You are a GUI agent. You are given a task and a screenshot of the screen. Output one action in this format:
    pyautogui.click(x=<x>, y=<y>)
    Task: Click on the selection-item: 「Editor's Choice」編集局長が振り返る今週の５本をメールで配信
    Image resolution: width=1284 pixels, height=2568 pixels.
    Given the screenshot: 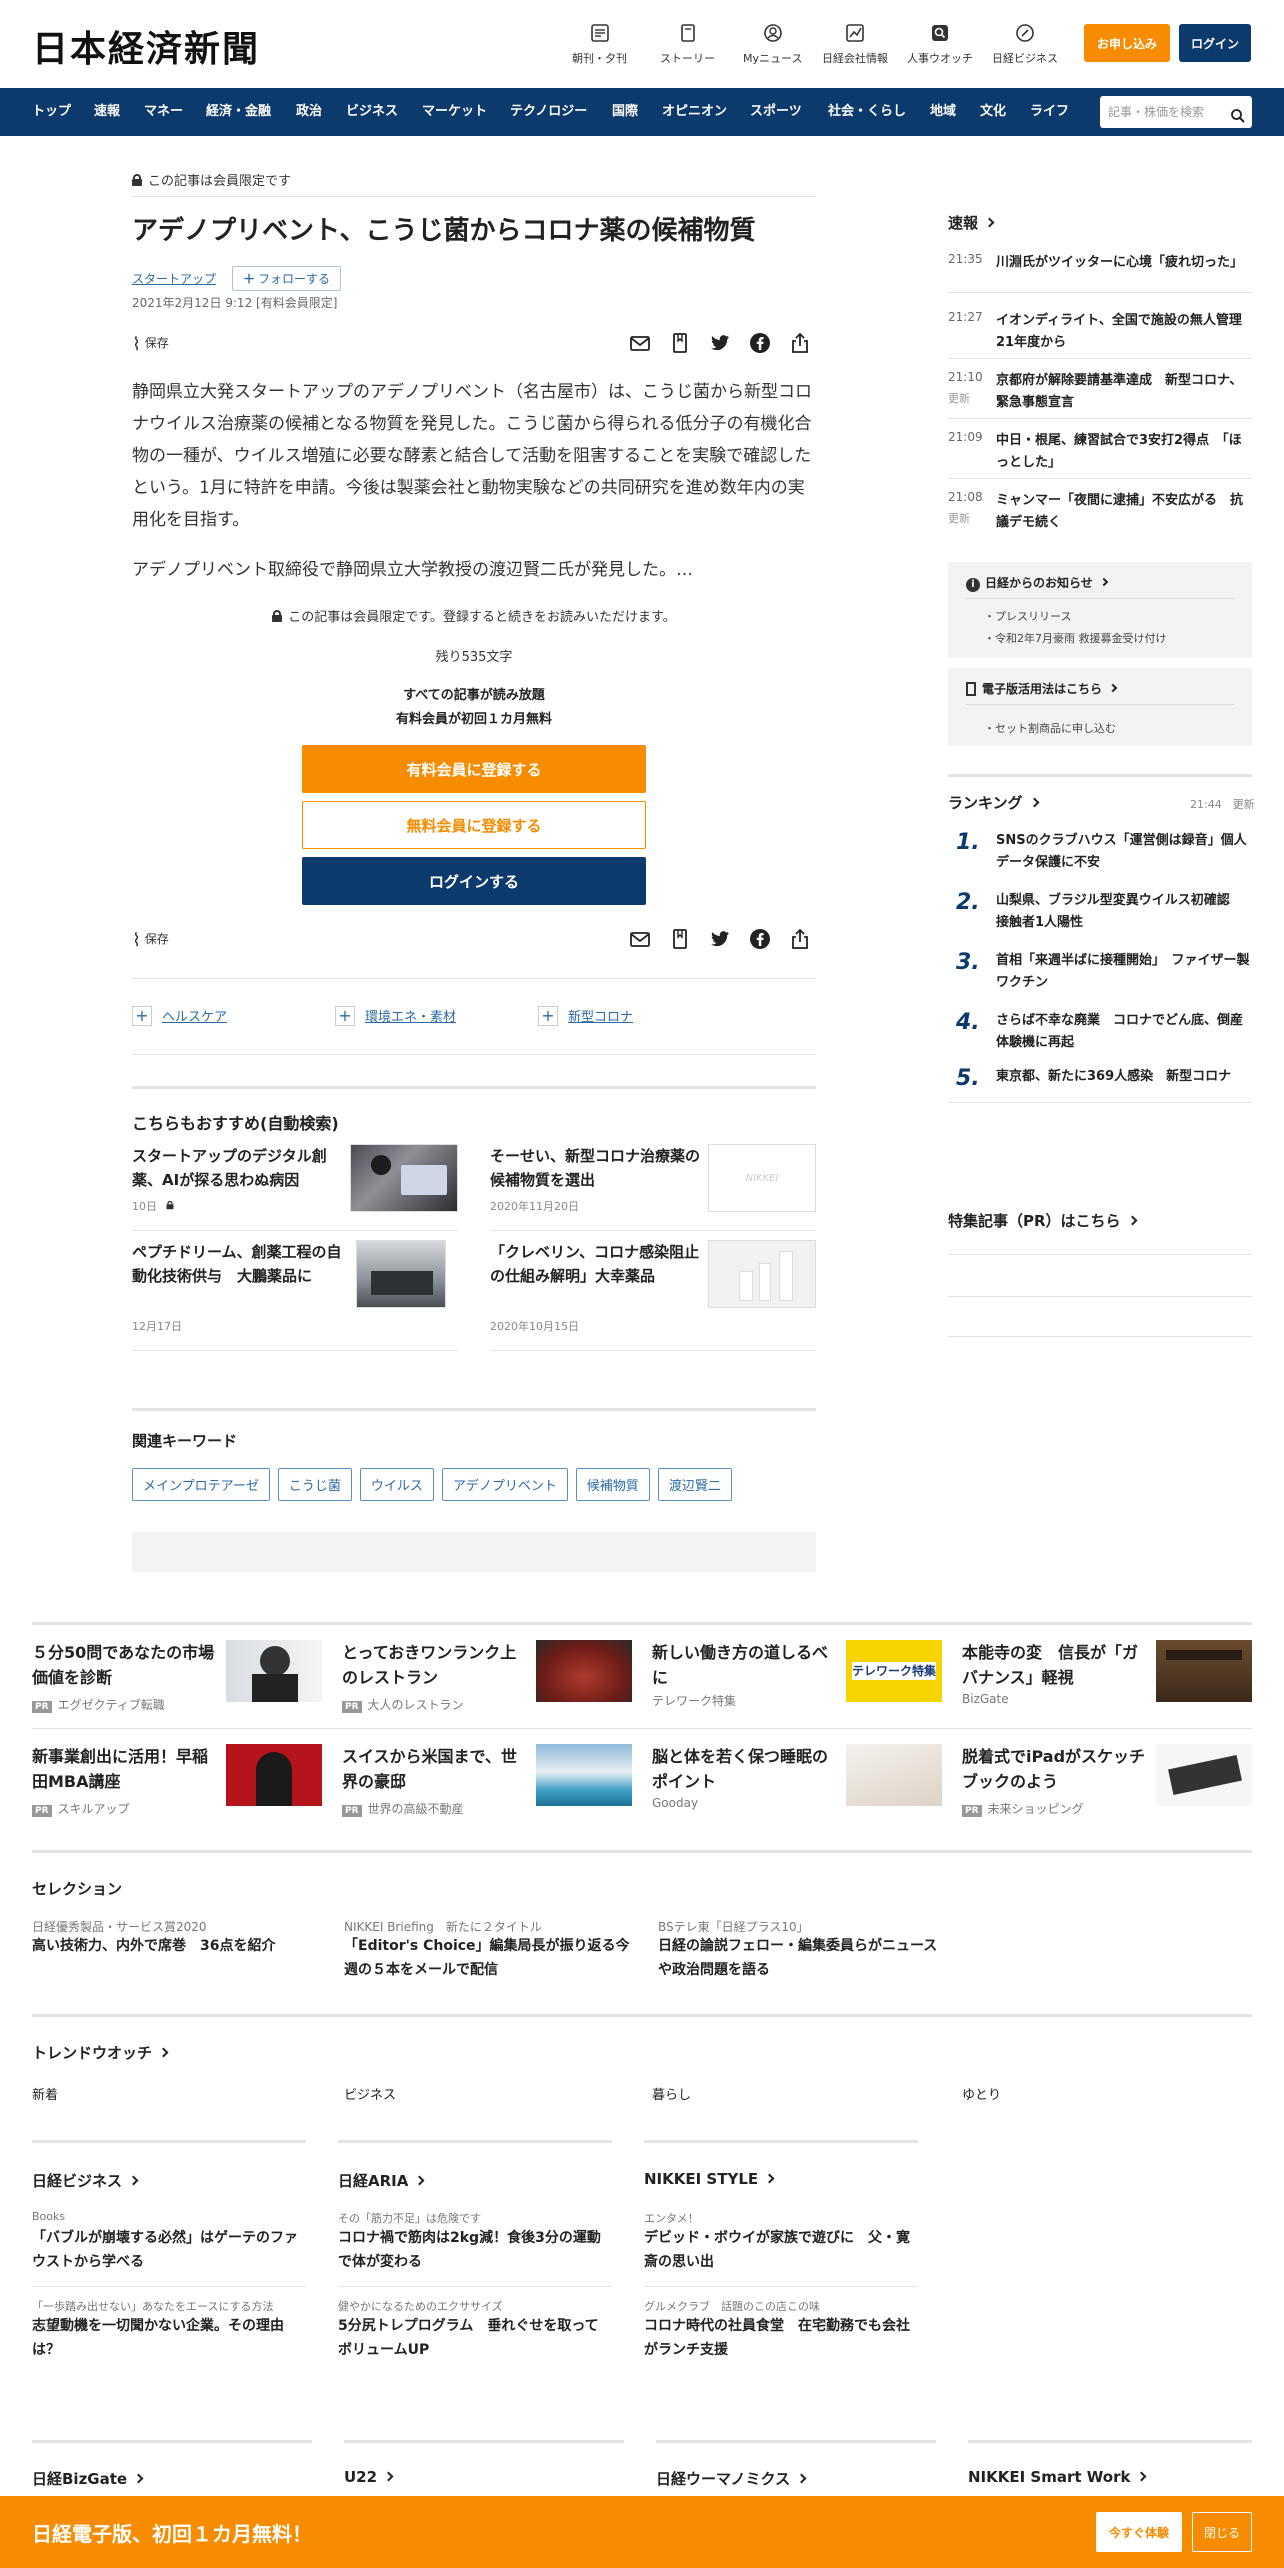 What is the action you would take?
    pyautogui.click(x=489, y=1958)
    